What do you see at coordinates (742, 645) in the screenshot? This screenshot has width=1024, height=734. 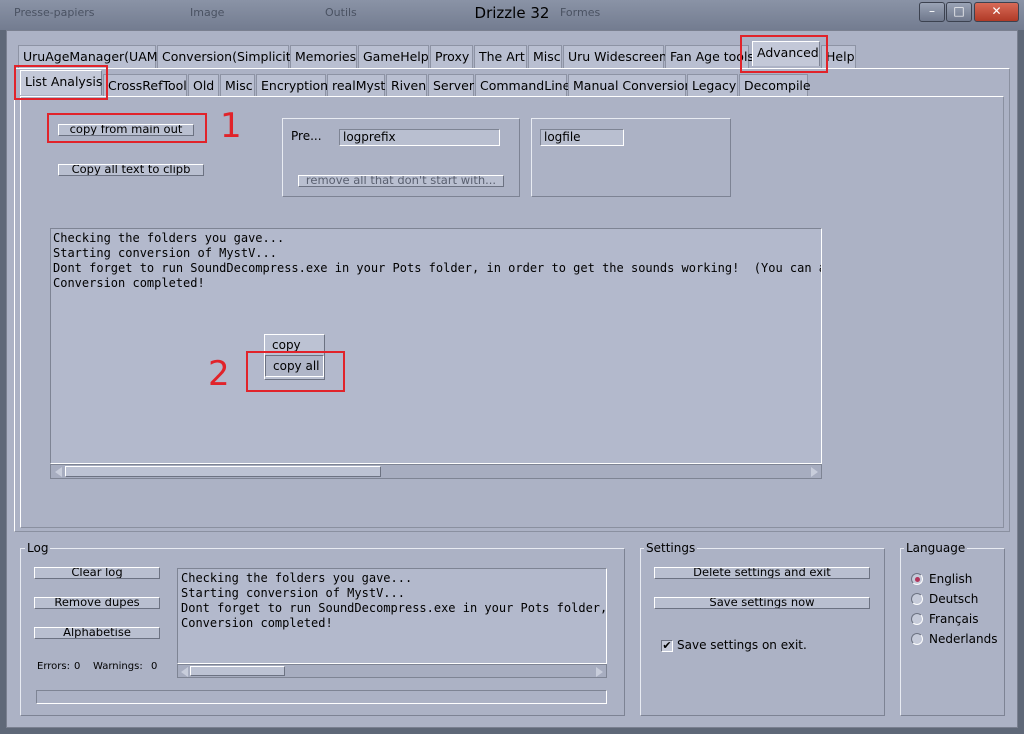 I see `save-on-exit-label: Save settings on exit.` at bounding box center [742, 645].